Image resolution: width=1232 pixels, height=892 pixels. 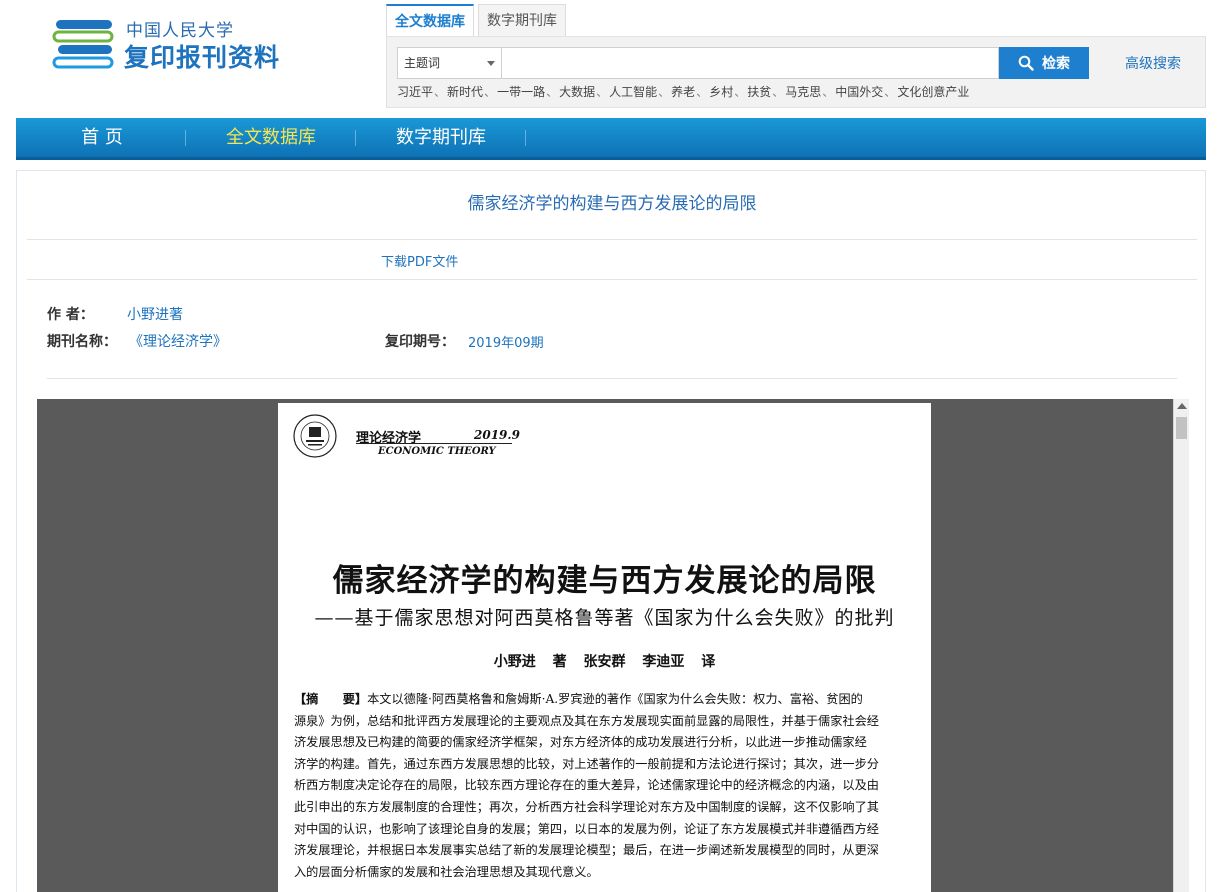 I want to click on site-logo: 中国人民大学 复印报刊资料, so click(x=172, y=44).